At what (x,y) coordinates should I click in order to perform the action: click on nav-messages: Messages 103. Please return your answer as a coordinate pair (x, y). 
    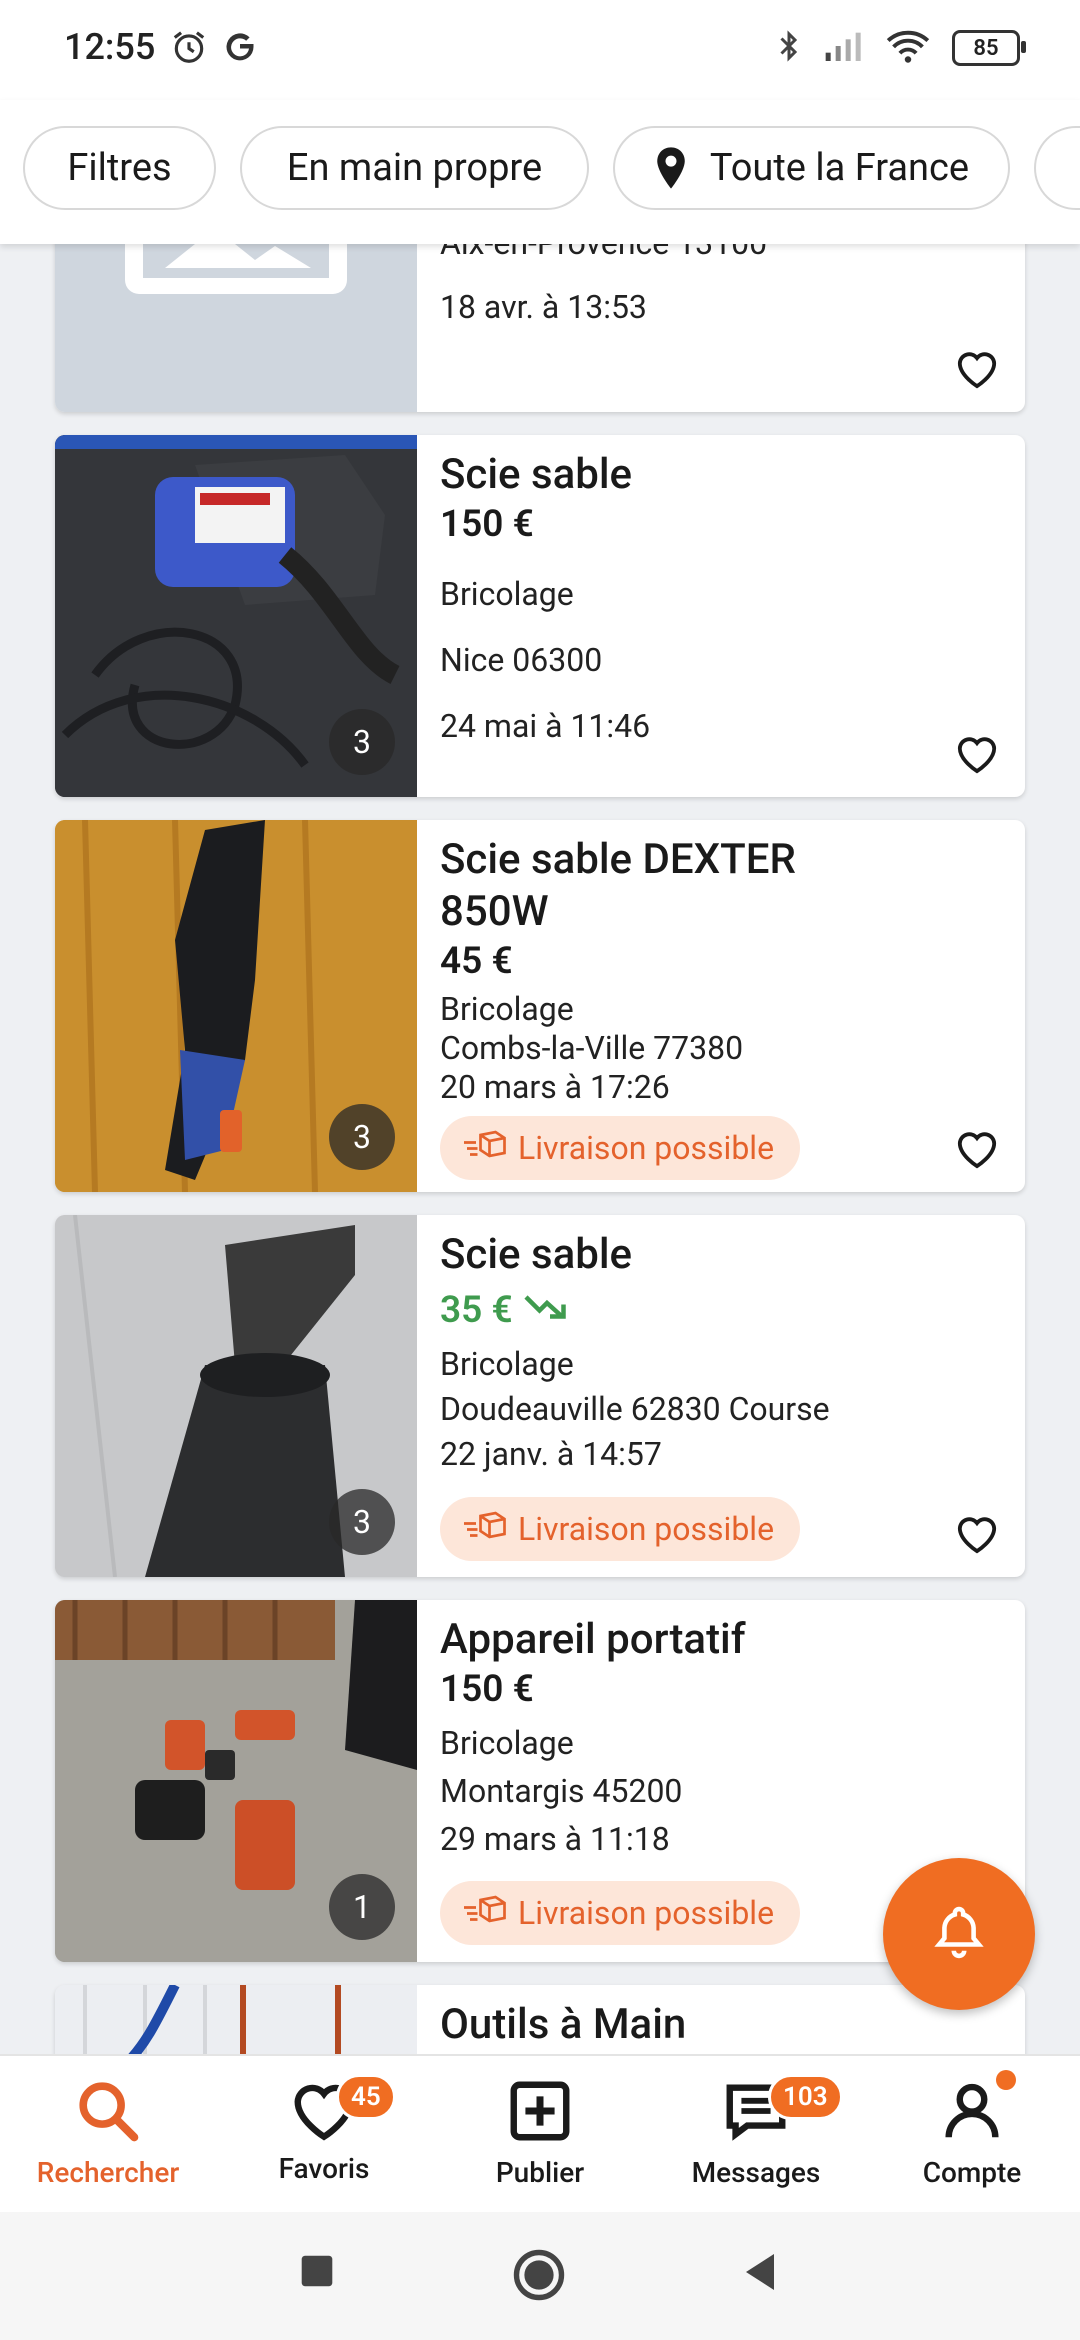
    Looking at the image, I should click on (756, 2134).